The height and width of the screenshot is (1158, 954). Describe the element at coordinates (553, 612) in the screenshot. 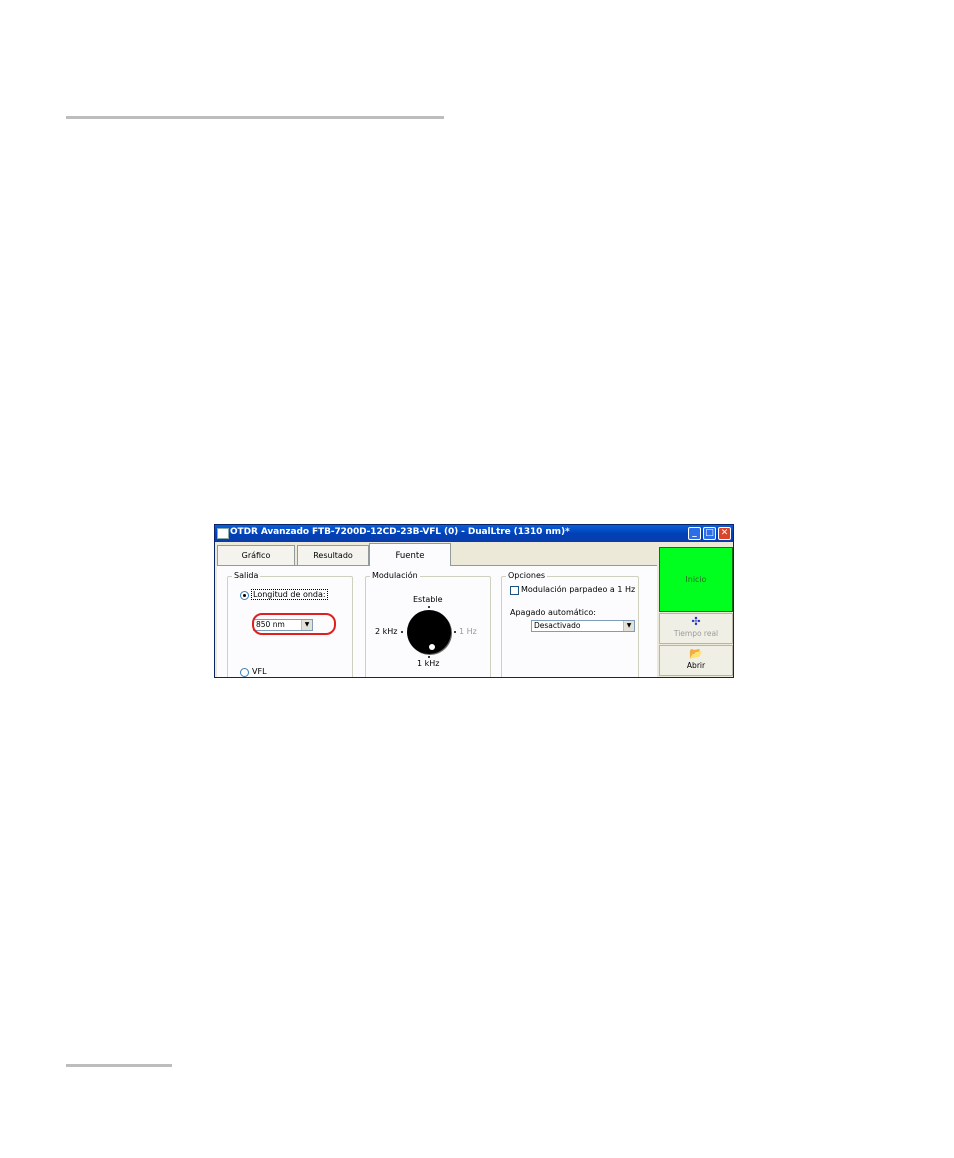

I see `auto-off-label: Apagado automático:` at that location.